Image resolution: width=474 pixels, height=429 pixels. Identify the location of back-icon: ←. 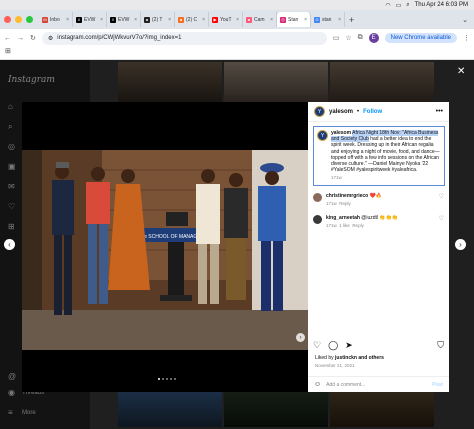
(7, 38).